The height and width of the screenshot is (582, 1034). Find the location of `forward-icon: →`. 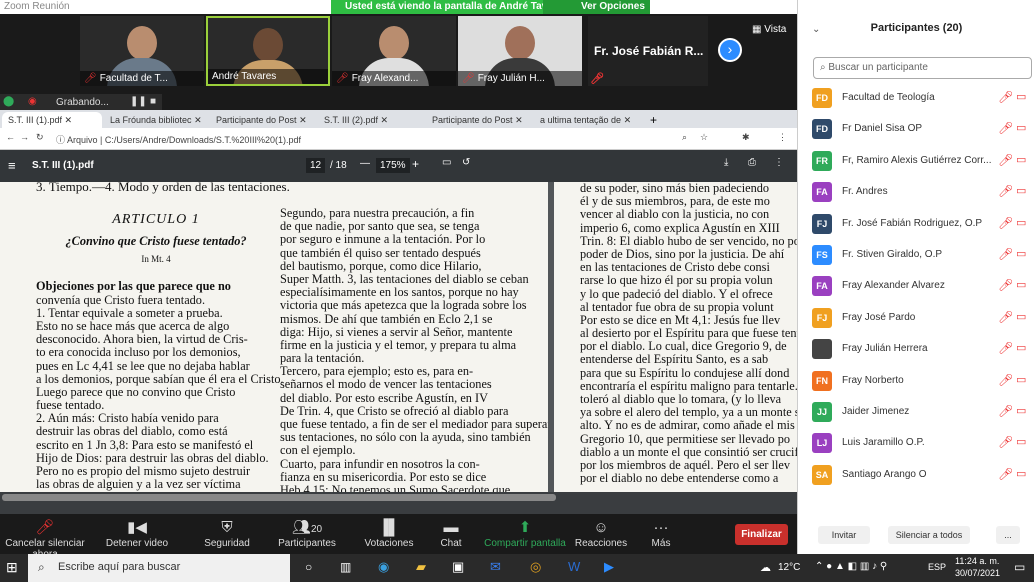

forward-icon: → is located at coordinates (24, 137).